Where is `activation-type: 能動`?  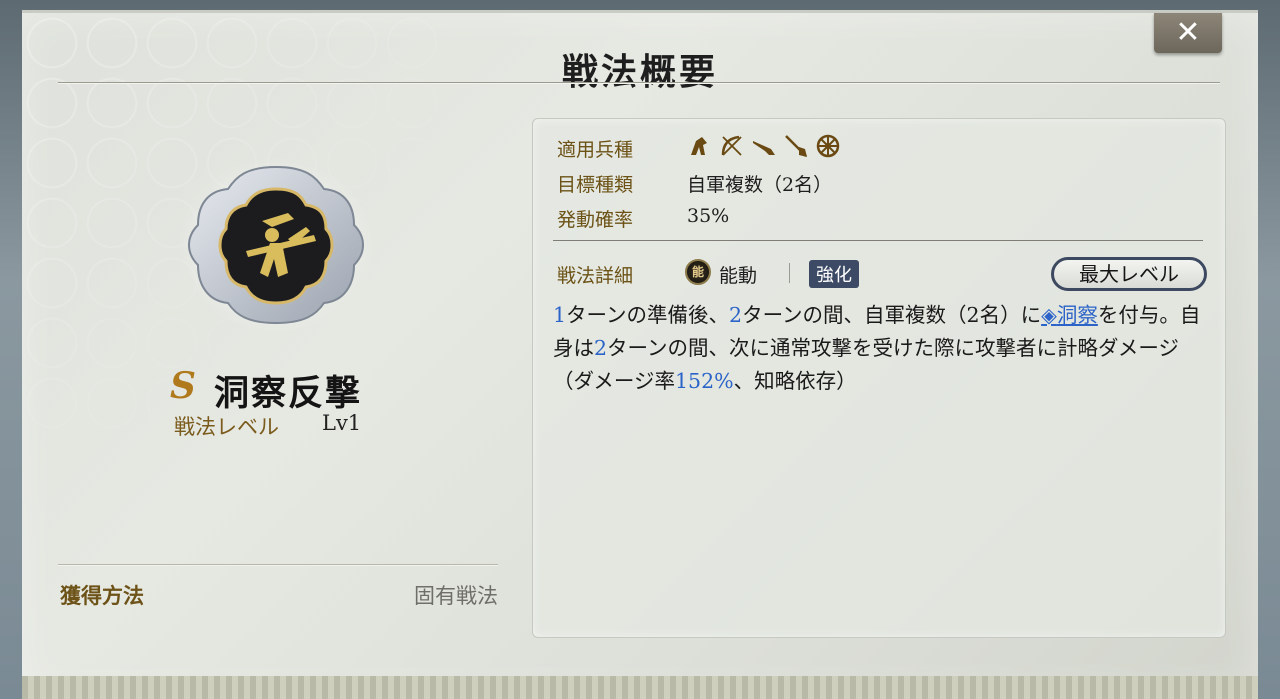
activation-type: 能動 is located at coordinates (738, 276).